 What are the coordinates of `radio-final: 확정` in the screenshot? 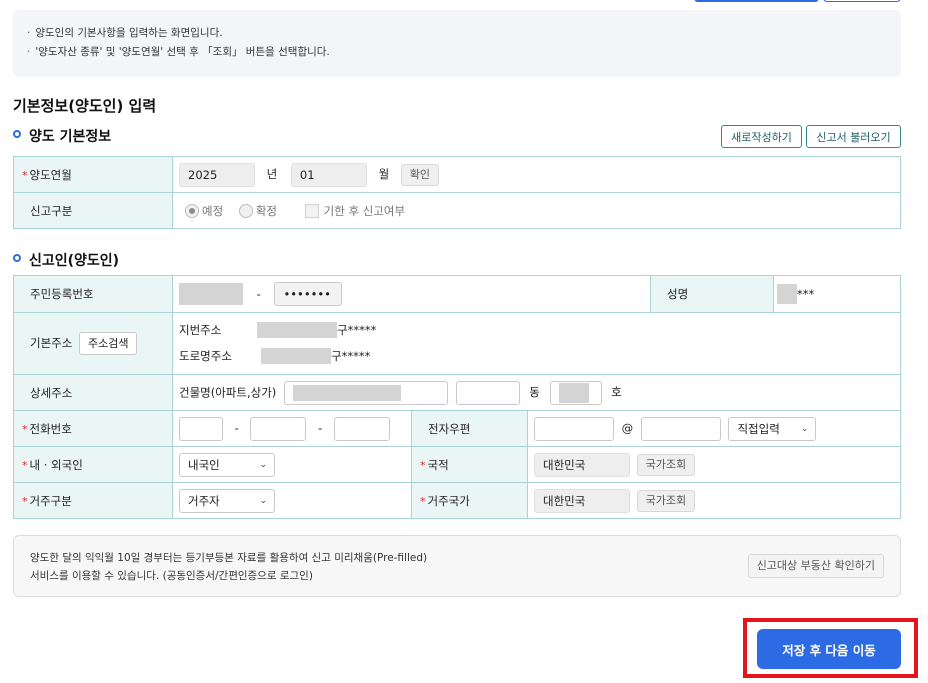 It's located at (257, 211).